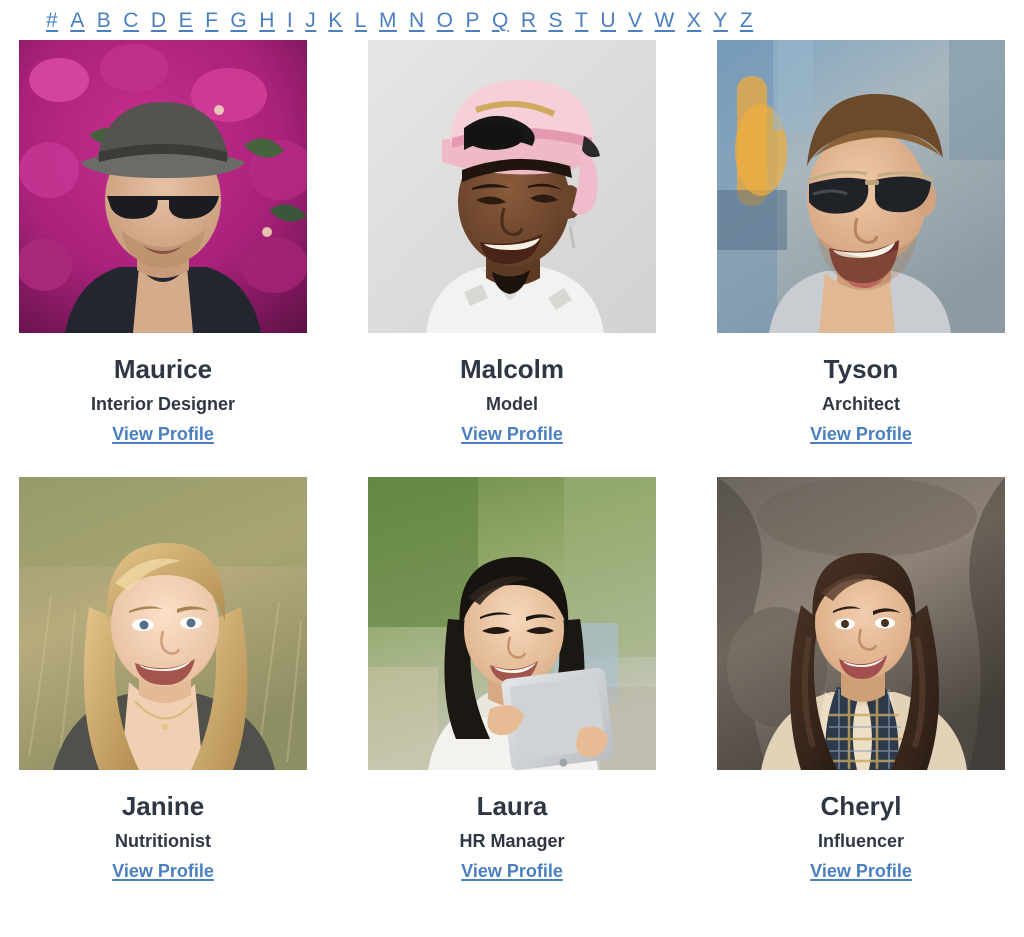 The width and height of the screenshot is (1024, 937). What do you see at coordinates (163, 186) in the screenshot?
I see `profile-photo-maurice` at bounding box center [163, 186].